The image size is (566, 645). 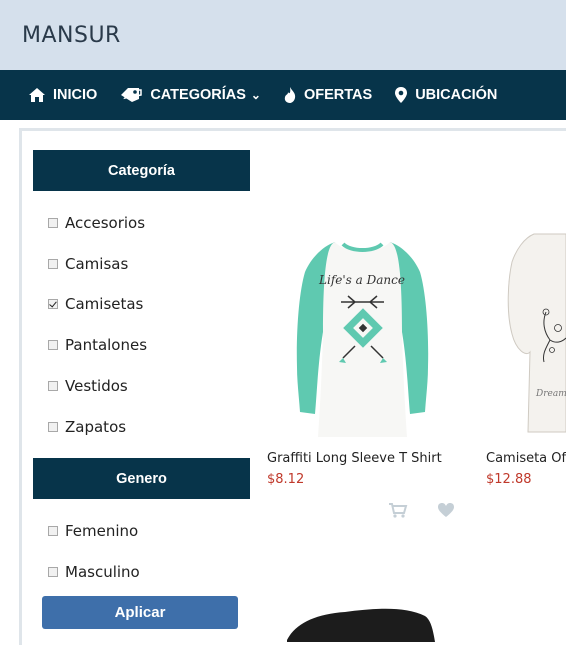 What do you see at coordinates (87, 427) in the screenshot?
I see `filter-zapatos: Zapatos` at bounding box center [87, 427].